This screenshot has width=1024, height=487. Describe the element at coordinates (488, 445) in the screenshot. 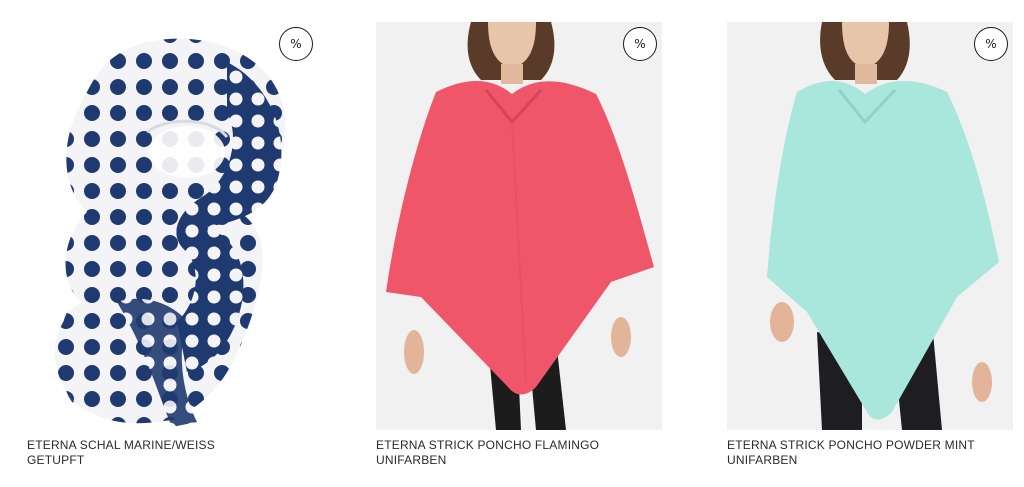

I see `product-name-line: ETERNA STRICK PONCHO FLAMINGO` at that location.